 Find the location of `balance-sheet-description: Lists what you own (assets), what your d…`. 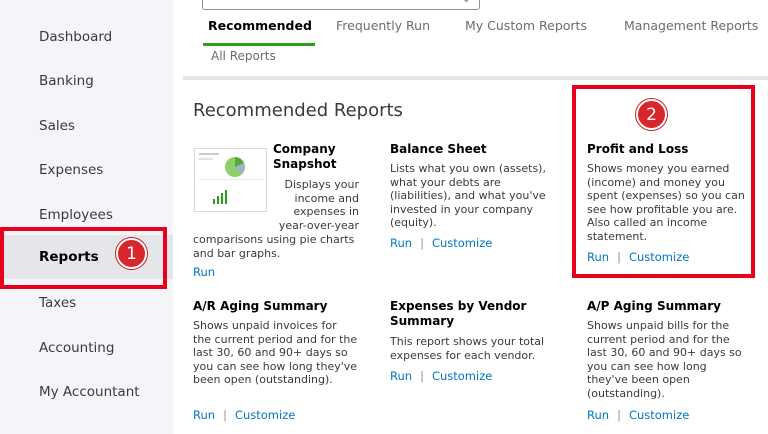

balance-sheet-description: Lists what you own (assets), what your d… is located at coordinates (468, 195).